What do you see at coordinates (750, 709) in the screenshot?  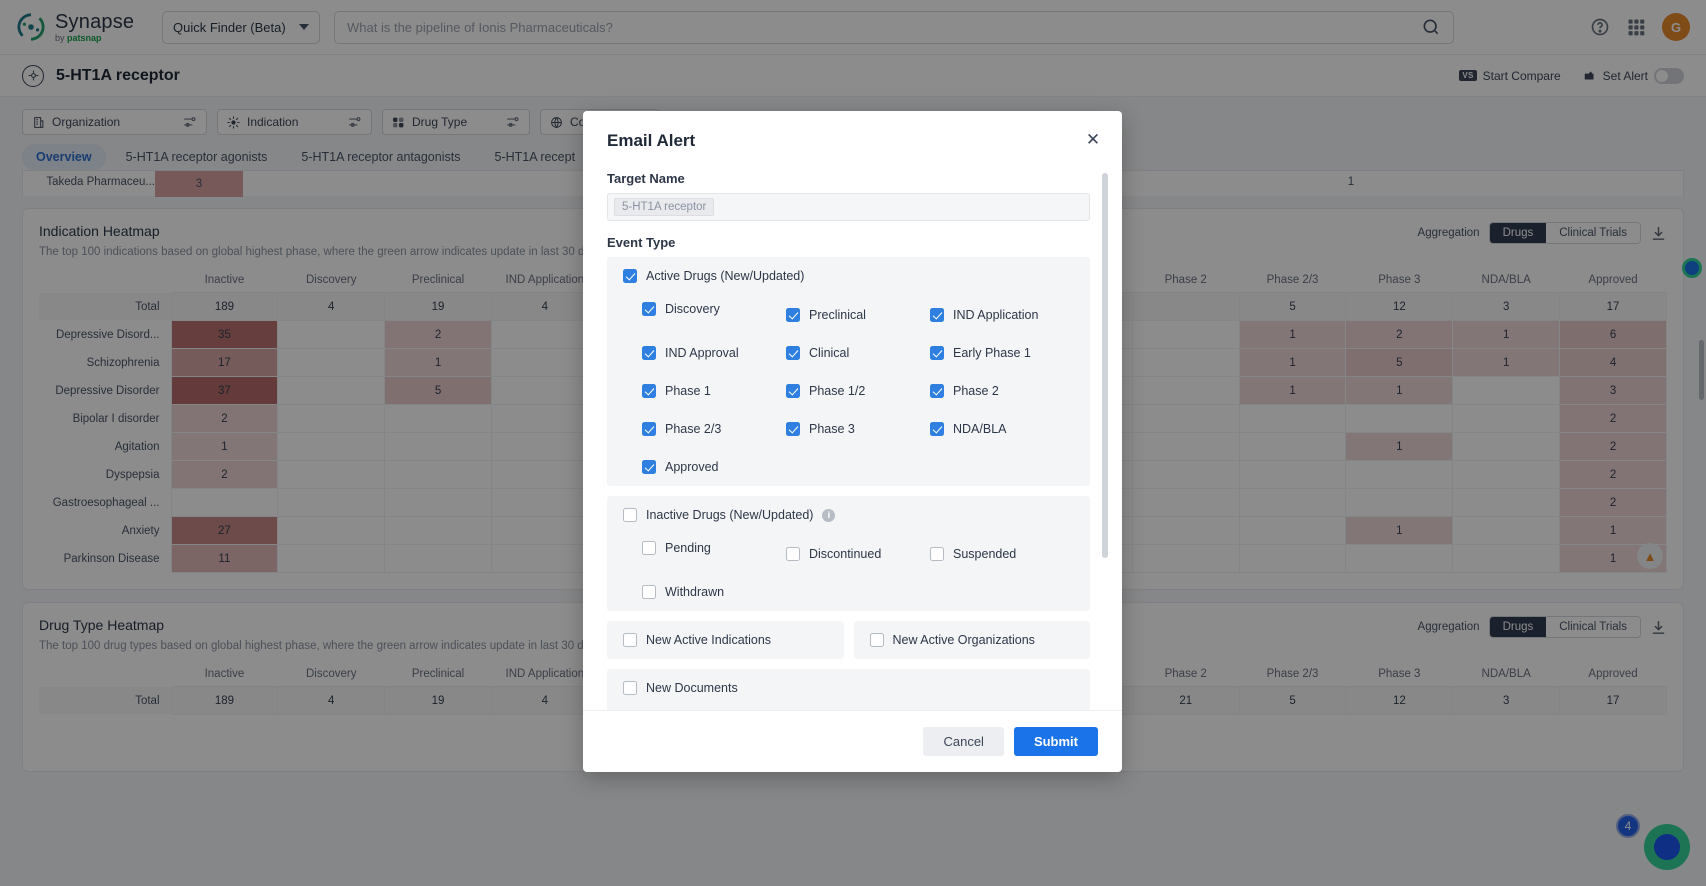 I see `event-child-checkbox: Clinical Trials` at bounding box center [750, 709].